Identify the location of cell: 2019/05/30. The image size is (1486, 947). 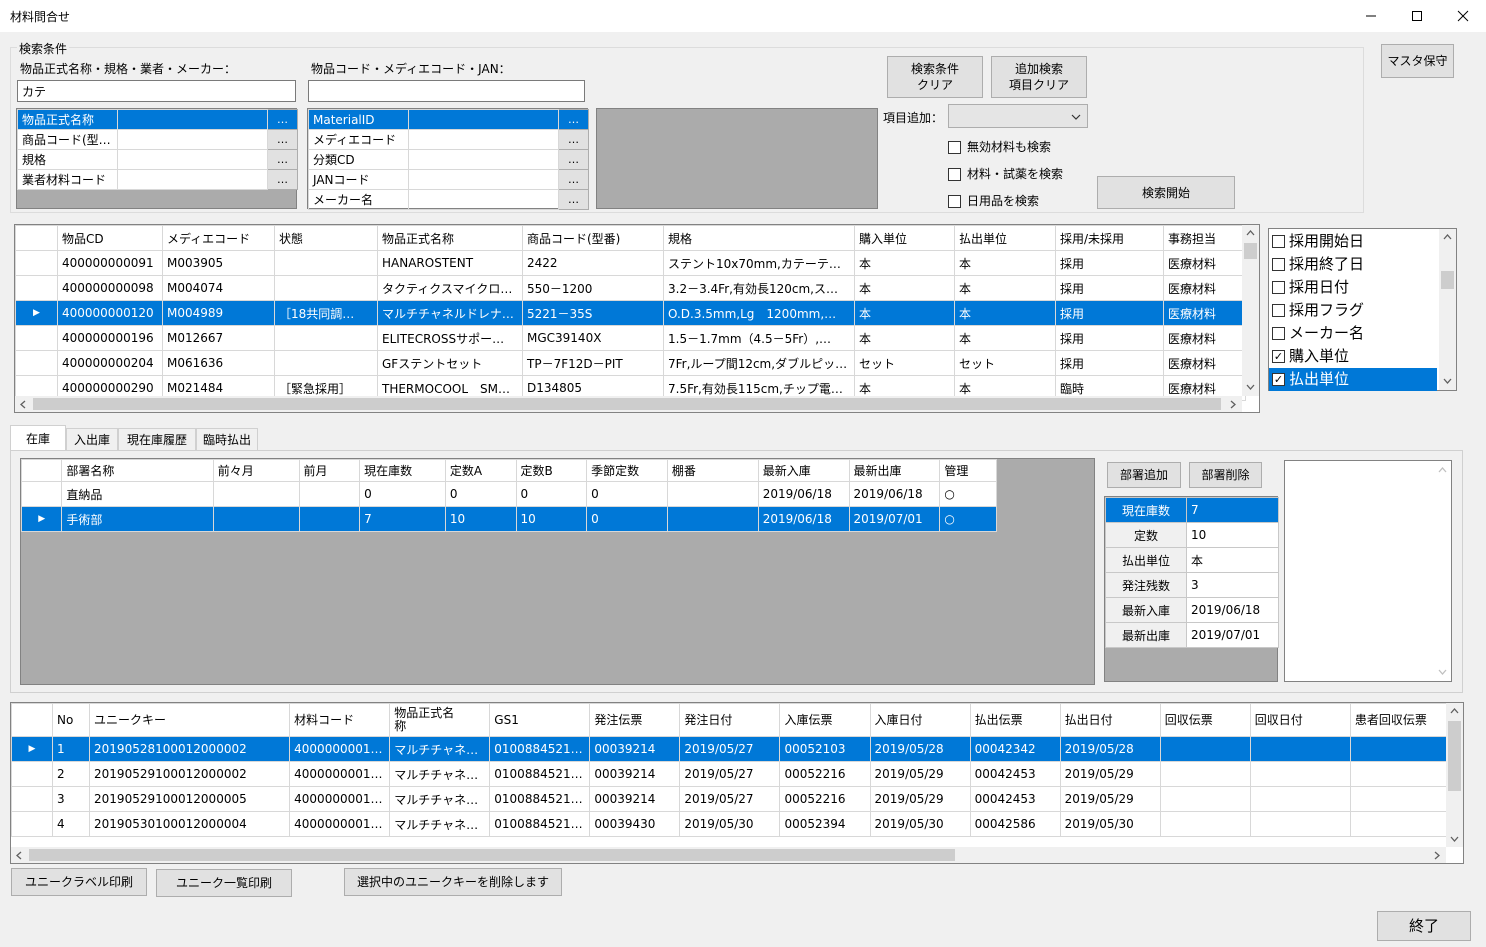
(730, 824).